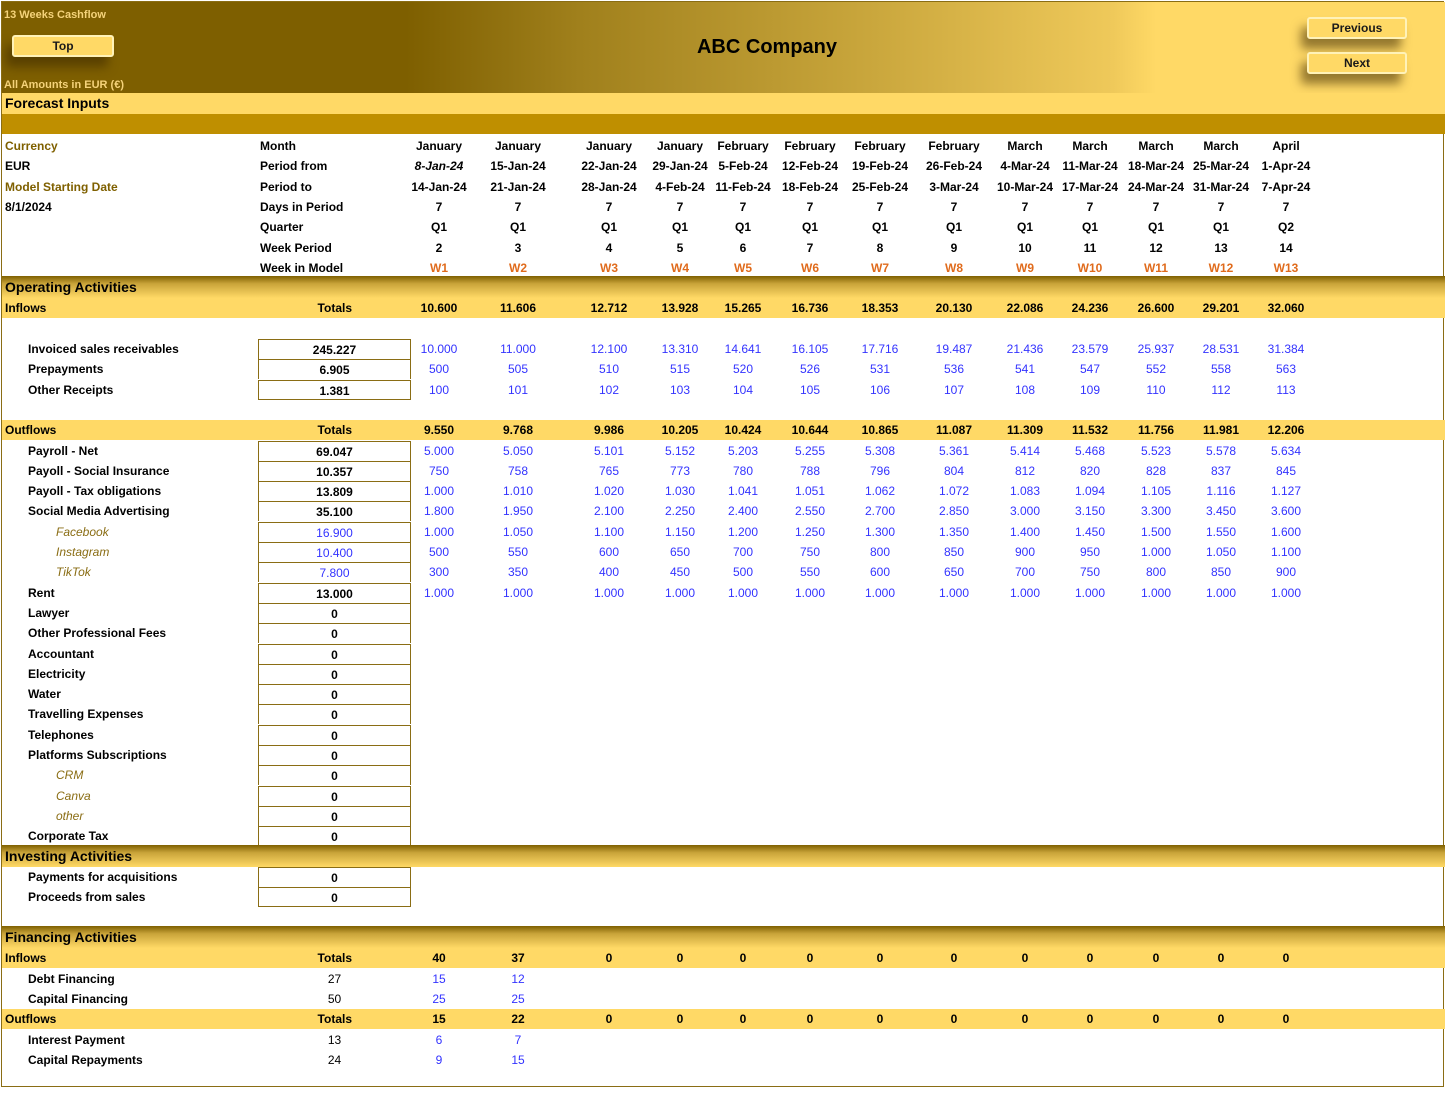  Describe the element at coordinates (743, 369) in the screenshot. I see `input-value: 520` at that location.